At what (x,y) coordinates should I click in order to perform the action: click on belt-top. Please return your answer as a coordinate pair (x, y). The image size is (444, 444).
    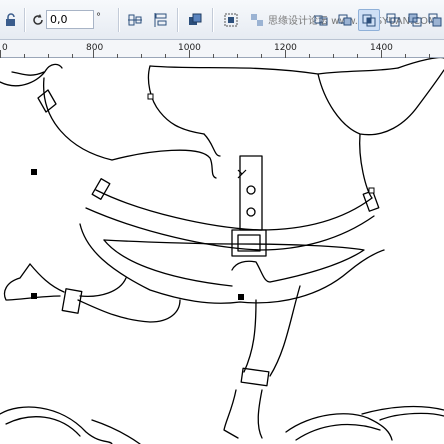
    Looking at the image, I should click on (234, 210).